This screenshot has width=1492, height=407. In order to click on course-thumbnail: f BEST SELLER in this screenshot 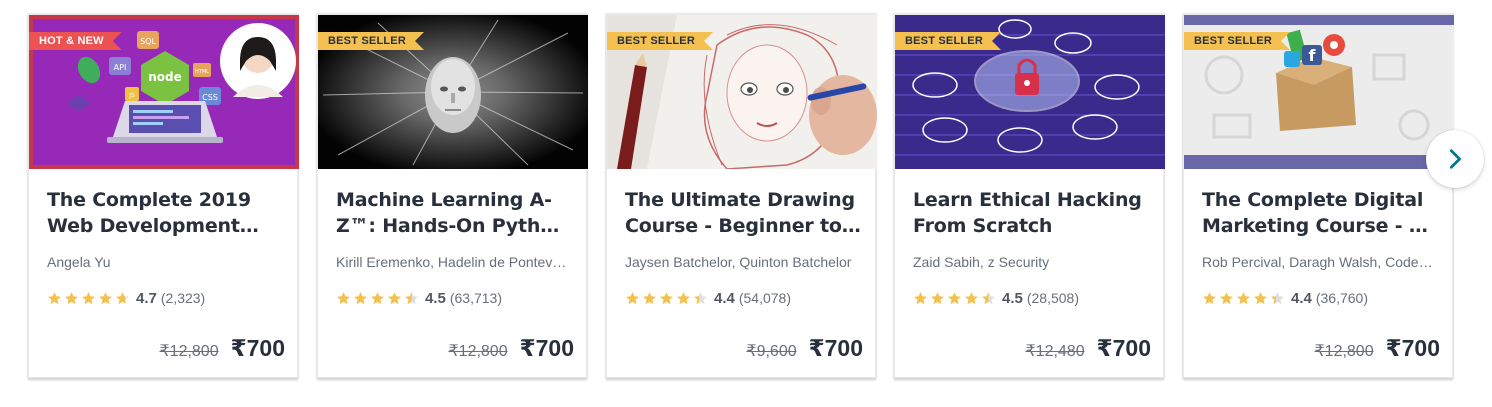, I will do `click(1319, 92)`.